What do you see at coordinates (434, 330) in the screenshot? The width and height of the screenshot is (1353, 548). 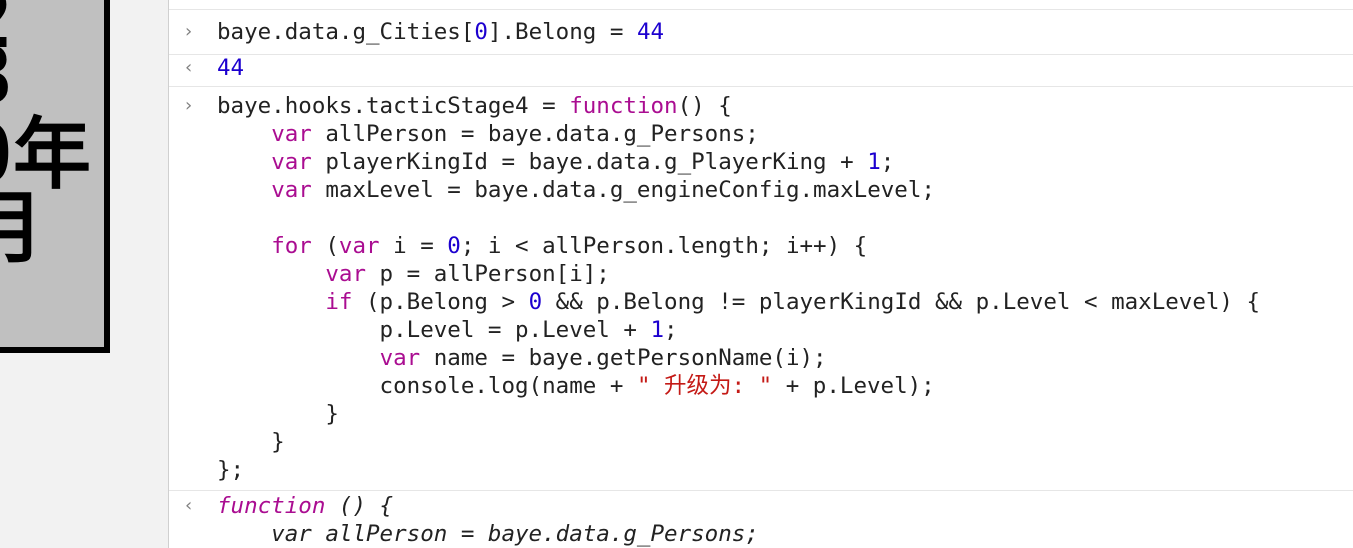 I see `code-token: p.Level = p.Level +` at bounding box center [434, 330].